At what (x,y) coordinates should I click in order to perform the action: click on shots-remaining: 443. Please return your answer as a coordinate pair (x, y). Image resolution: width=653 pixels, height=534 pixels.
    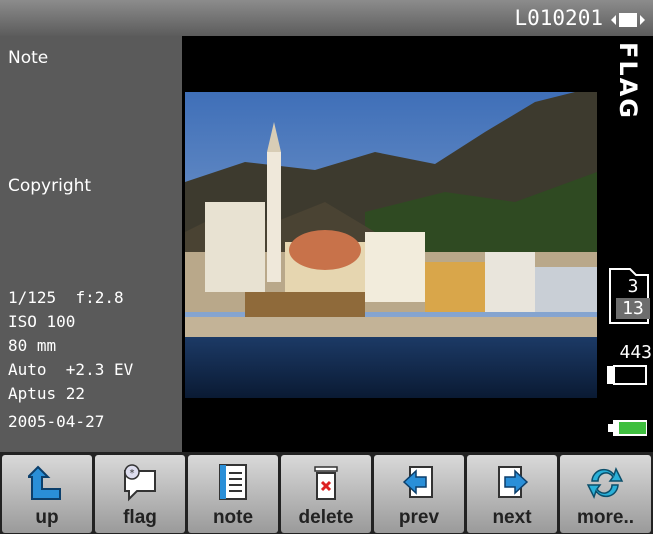
    Looking at the image, I should click on (635, 352).